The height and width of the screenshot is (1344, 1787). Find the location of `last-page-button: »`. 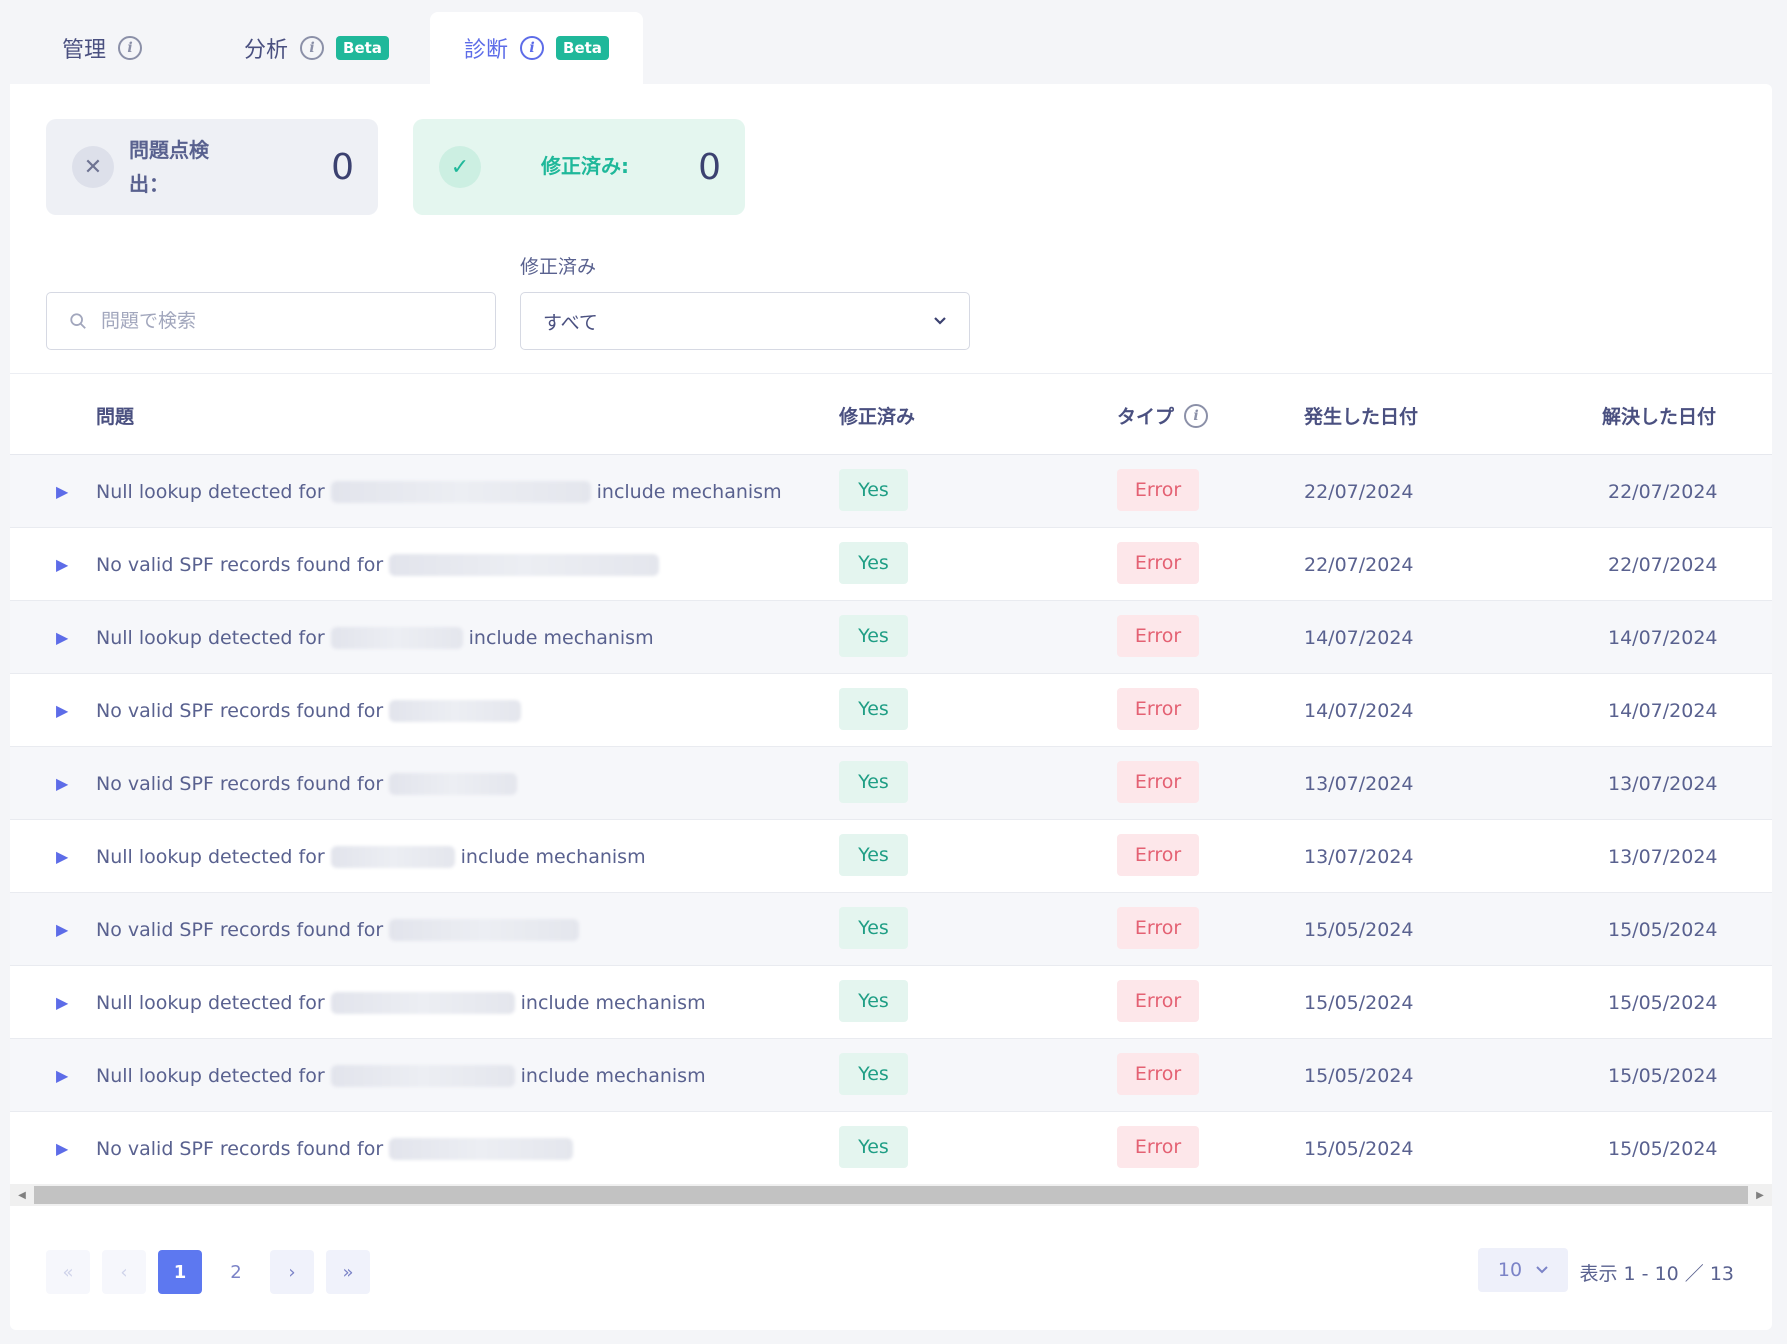

last-page-button: » is located at coordinates (348, 1272).